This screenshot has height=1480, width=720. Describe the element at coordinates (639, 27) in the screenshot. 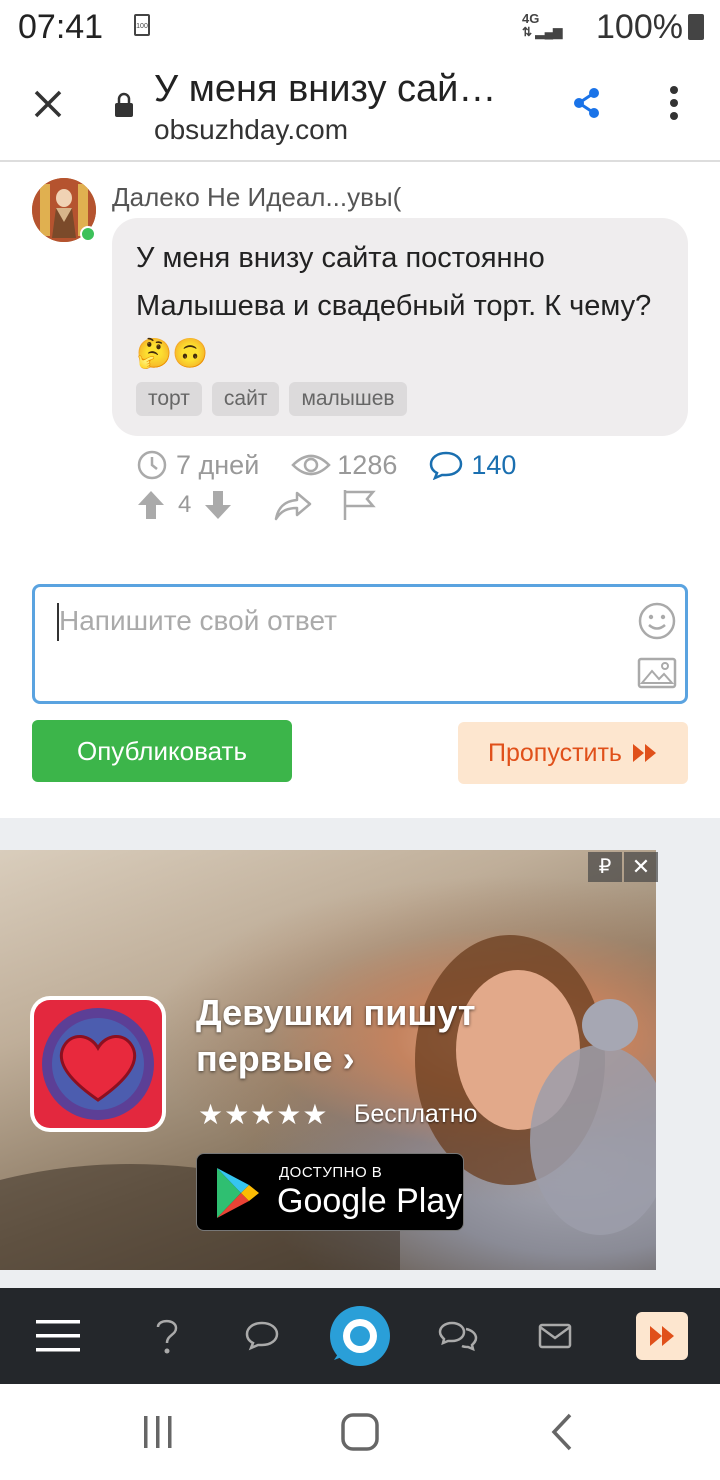

I see `battery-percent: 100%` at that location.